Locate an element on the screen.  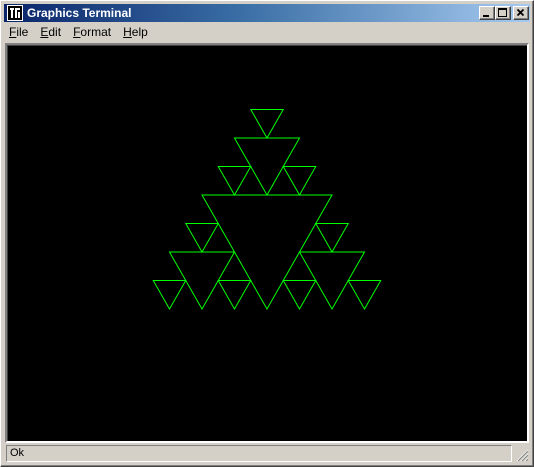
menu-format-label: ormat is located at coordinates (96, 32).